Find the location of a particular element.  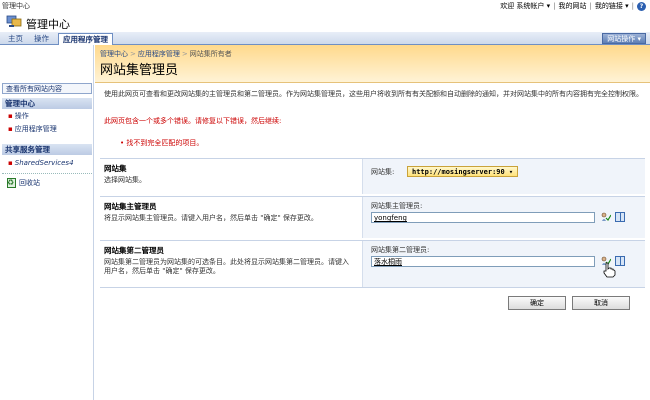

welcome-menu: 欢迎 系统帐户 ▾ is located at coordinates (525, 6).